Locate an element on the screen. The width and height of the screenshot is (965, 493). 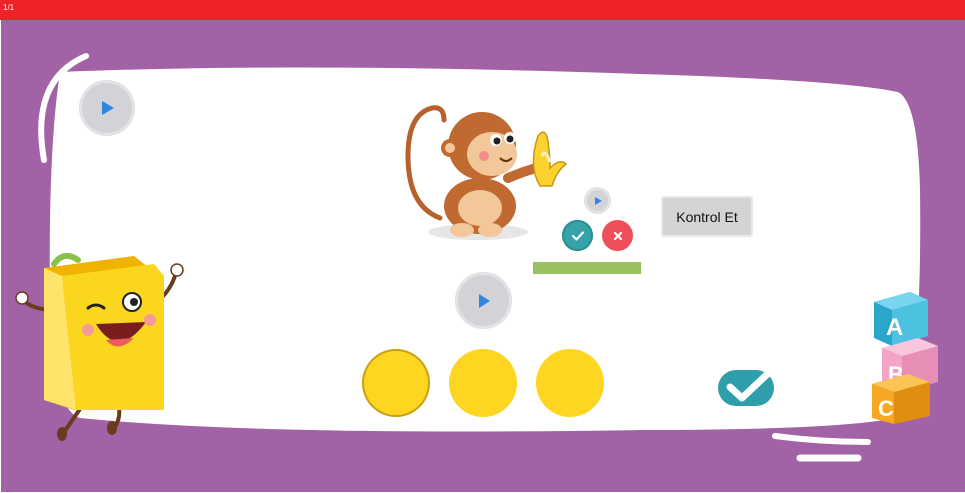
incorrect-button is located at coordinates (617, 235).